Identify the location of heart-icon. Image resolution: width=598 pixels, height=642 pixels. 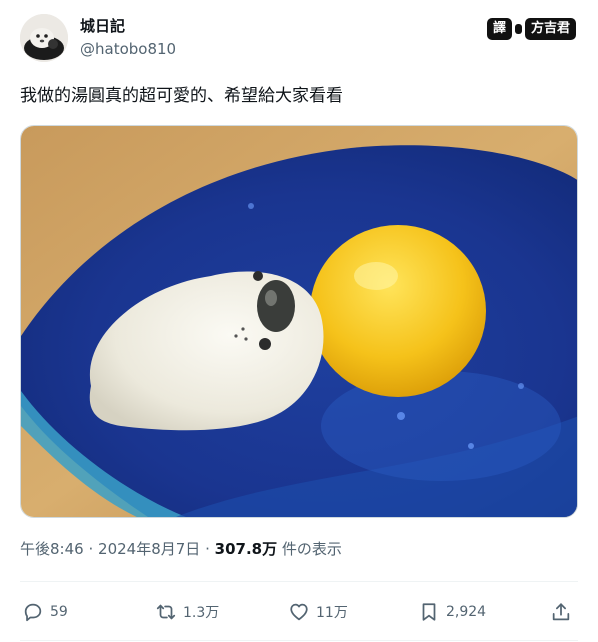
(299, 612).